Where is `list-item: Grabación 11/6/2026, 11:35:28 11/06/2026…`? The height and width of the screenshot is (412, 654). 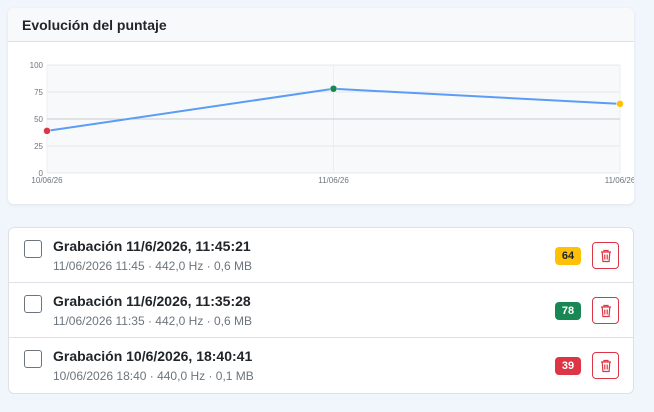 list-item: Grabación 11/6/2026, 11:35:28 11/06/2026… is located at coordinates (321, 310).